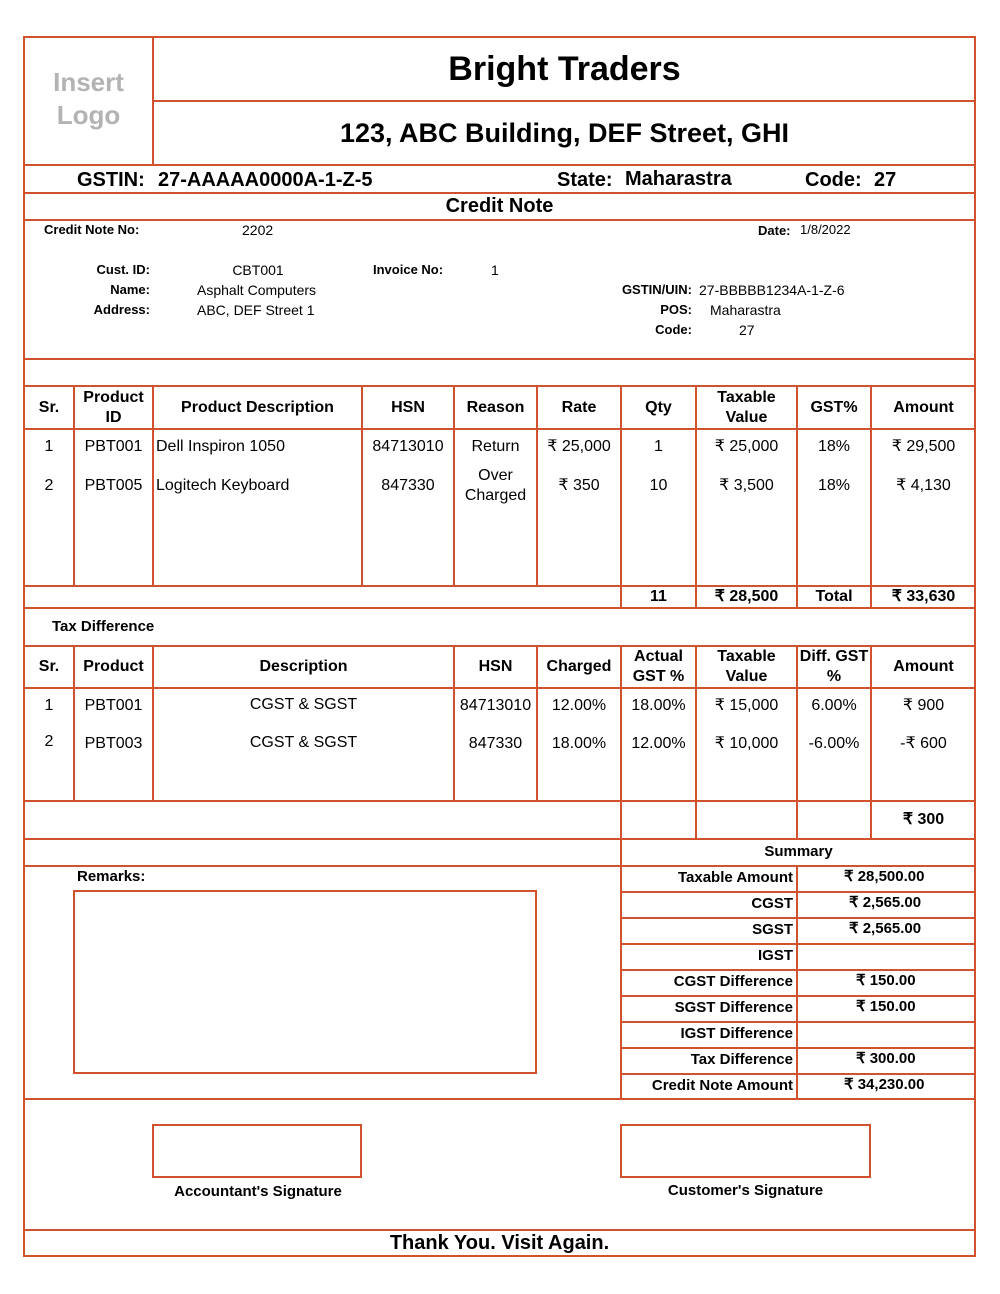 This screenshot has width=1000, height=1294. What do you see at coordinates (834, 706) in the screenshot?
I see `tax-cell-diff-gst-percent: 6.00%` at bounding box center [834, 706].